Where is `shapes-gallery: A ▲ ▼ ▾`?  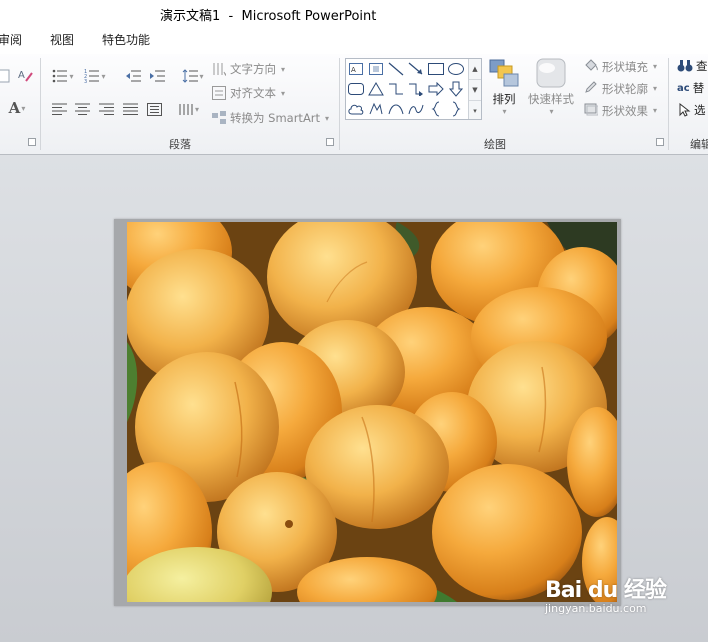
shapes-gallery: A ▲ ▼ ▾ is located at coordinates (413, 89).